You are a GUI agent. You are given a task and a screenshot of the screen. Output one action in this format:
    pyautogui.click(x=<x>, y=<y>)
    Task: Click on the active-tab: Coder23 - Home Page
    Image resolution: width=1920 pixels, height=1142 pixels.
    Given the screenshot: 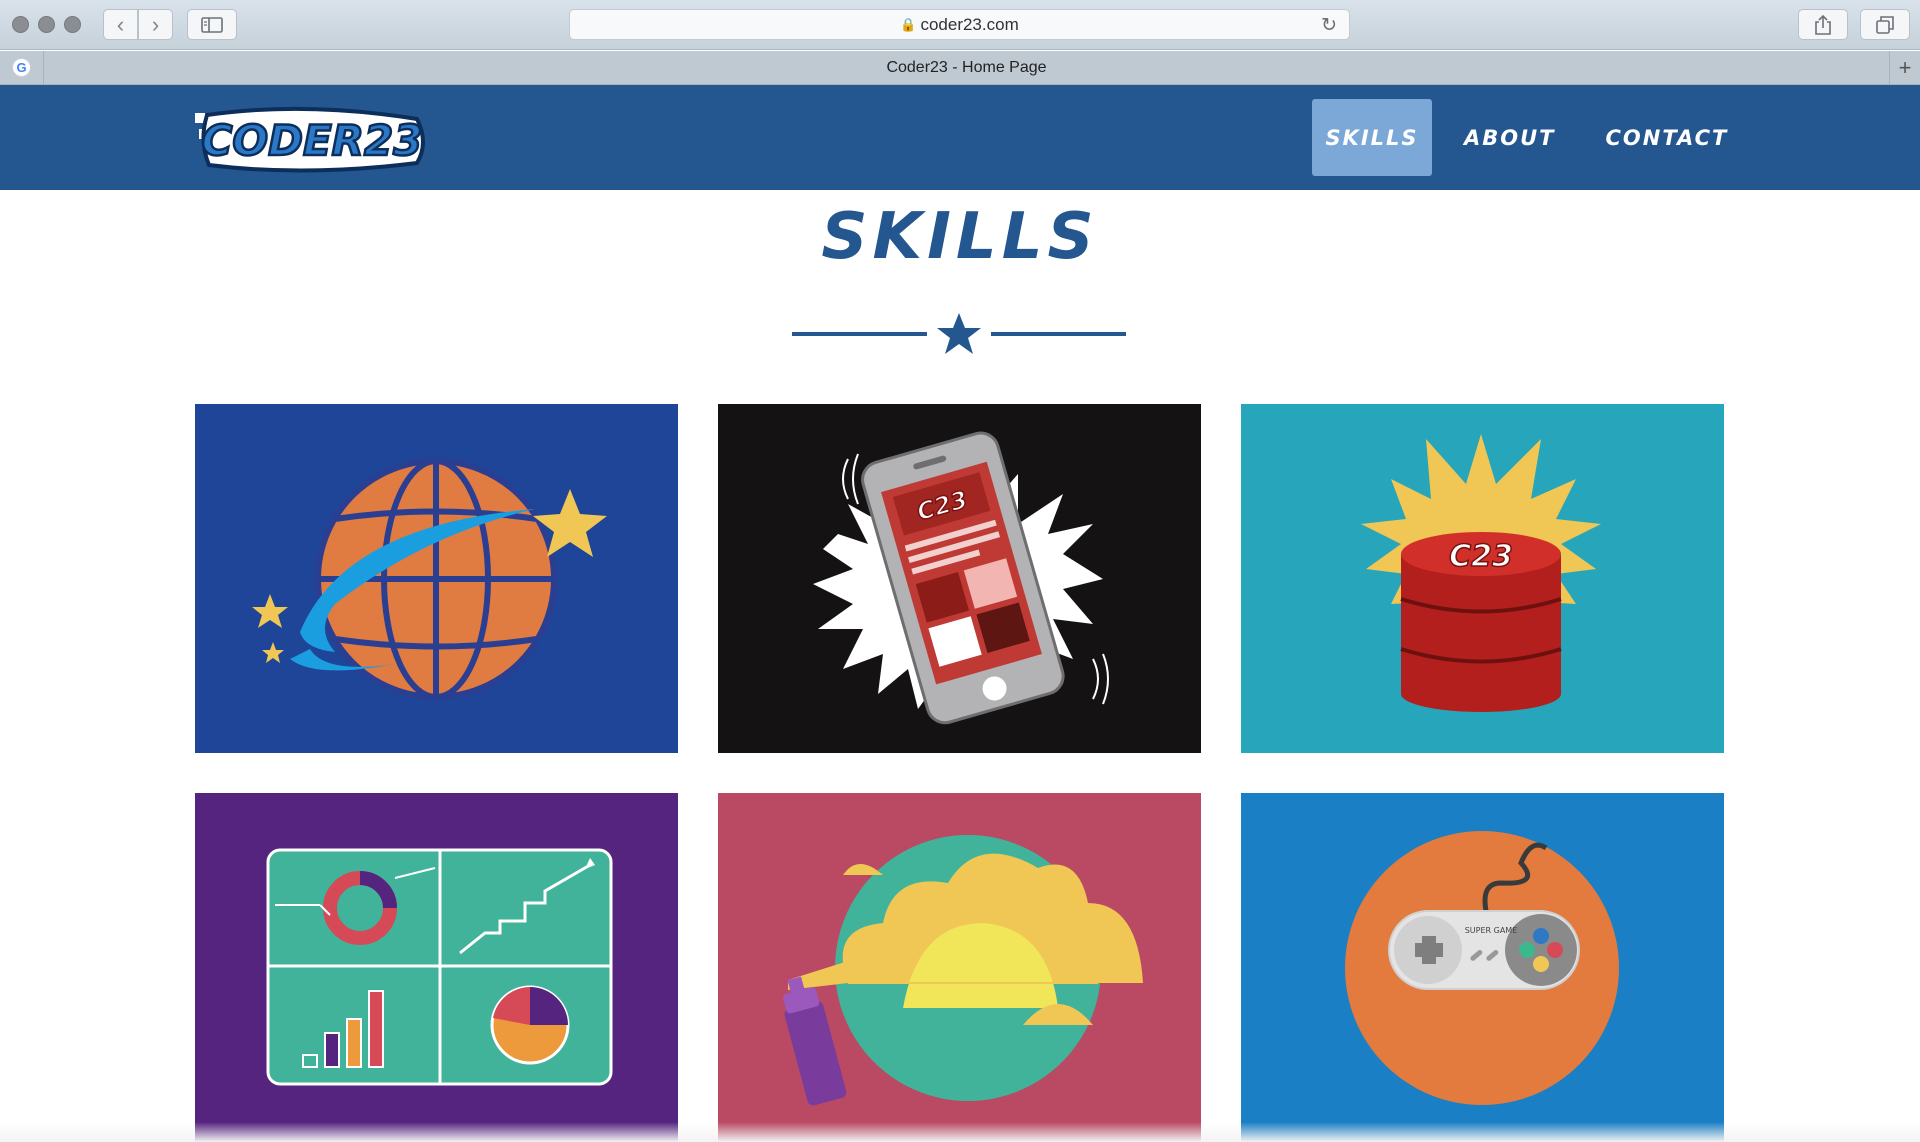 What is the action you would take?
    pyautogui.click(x=966, y=67)
    